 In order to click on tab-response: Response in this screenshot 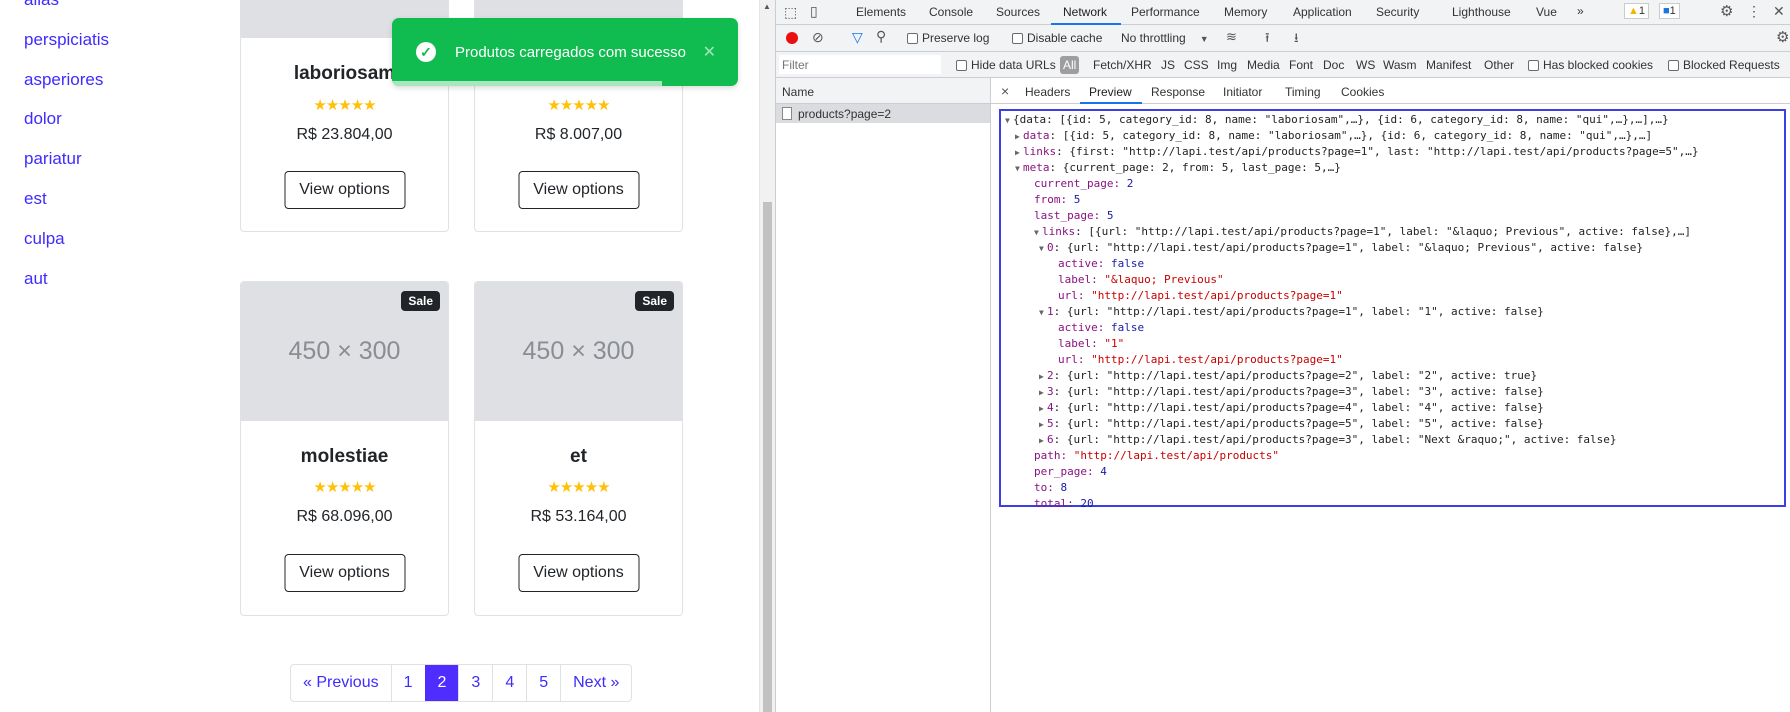, I will do `click(1178, 92)`.